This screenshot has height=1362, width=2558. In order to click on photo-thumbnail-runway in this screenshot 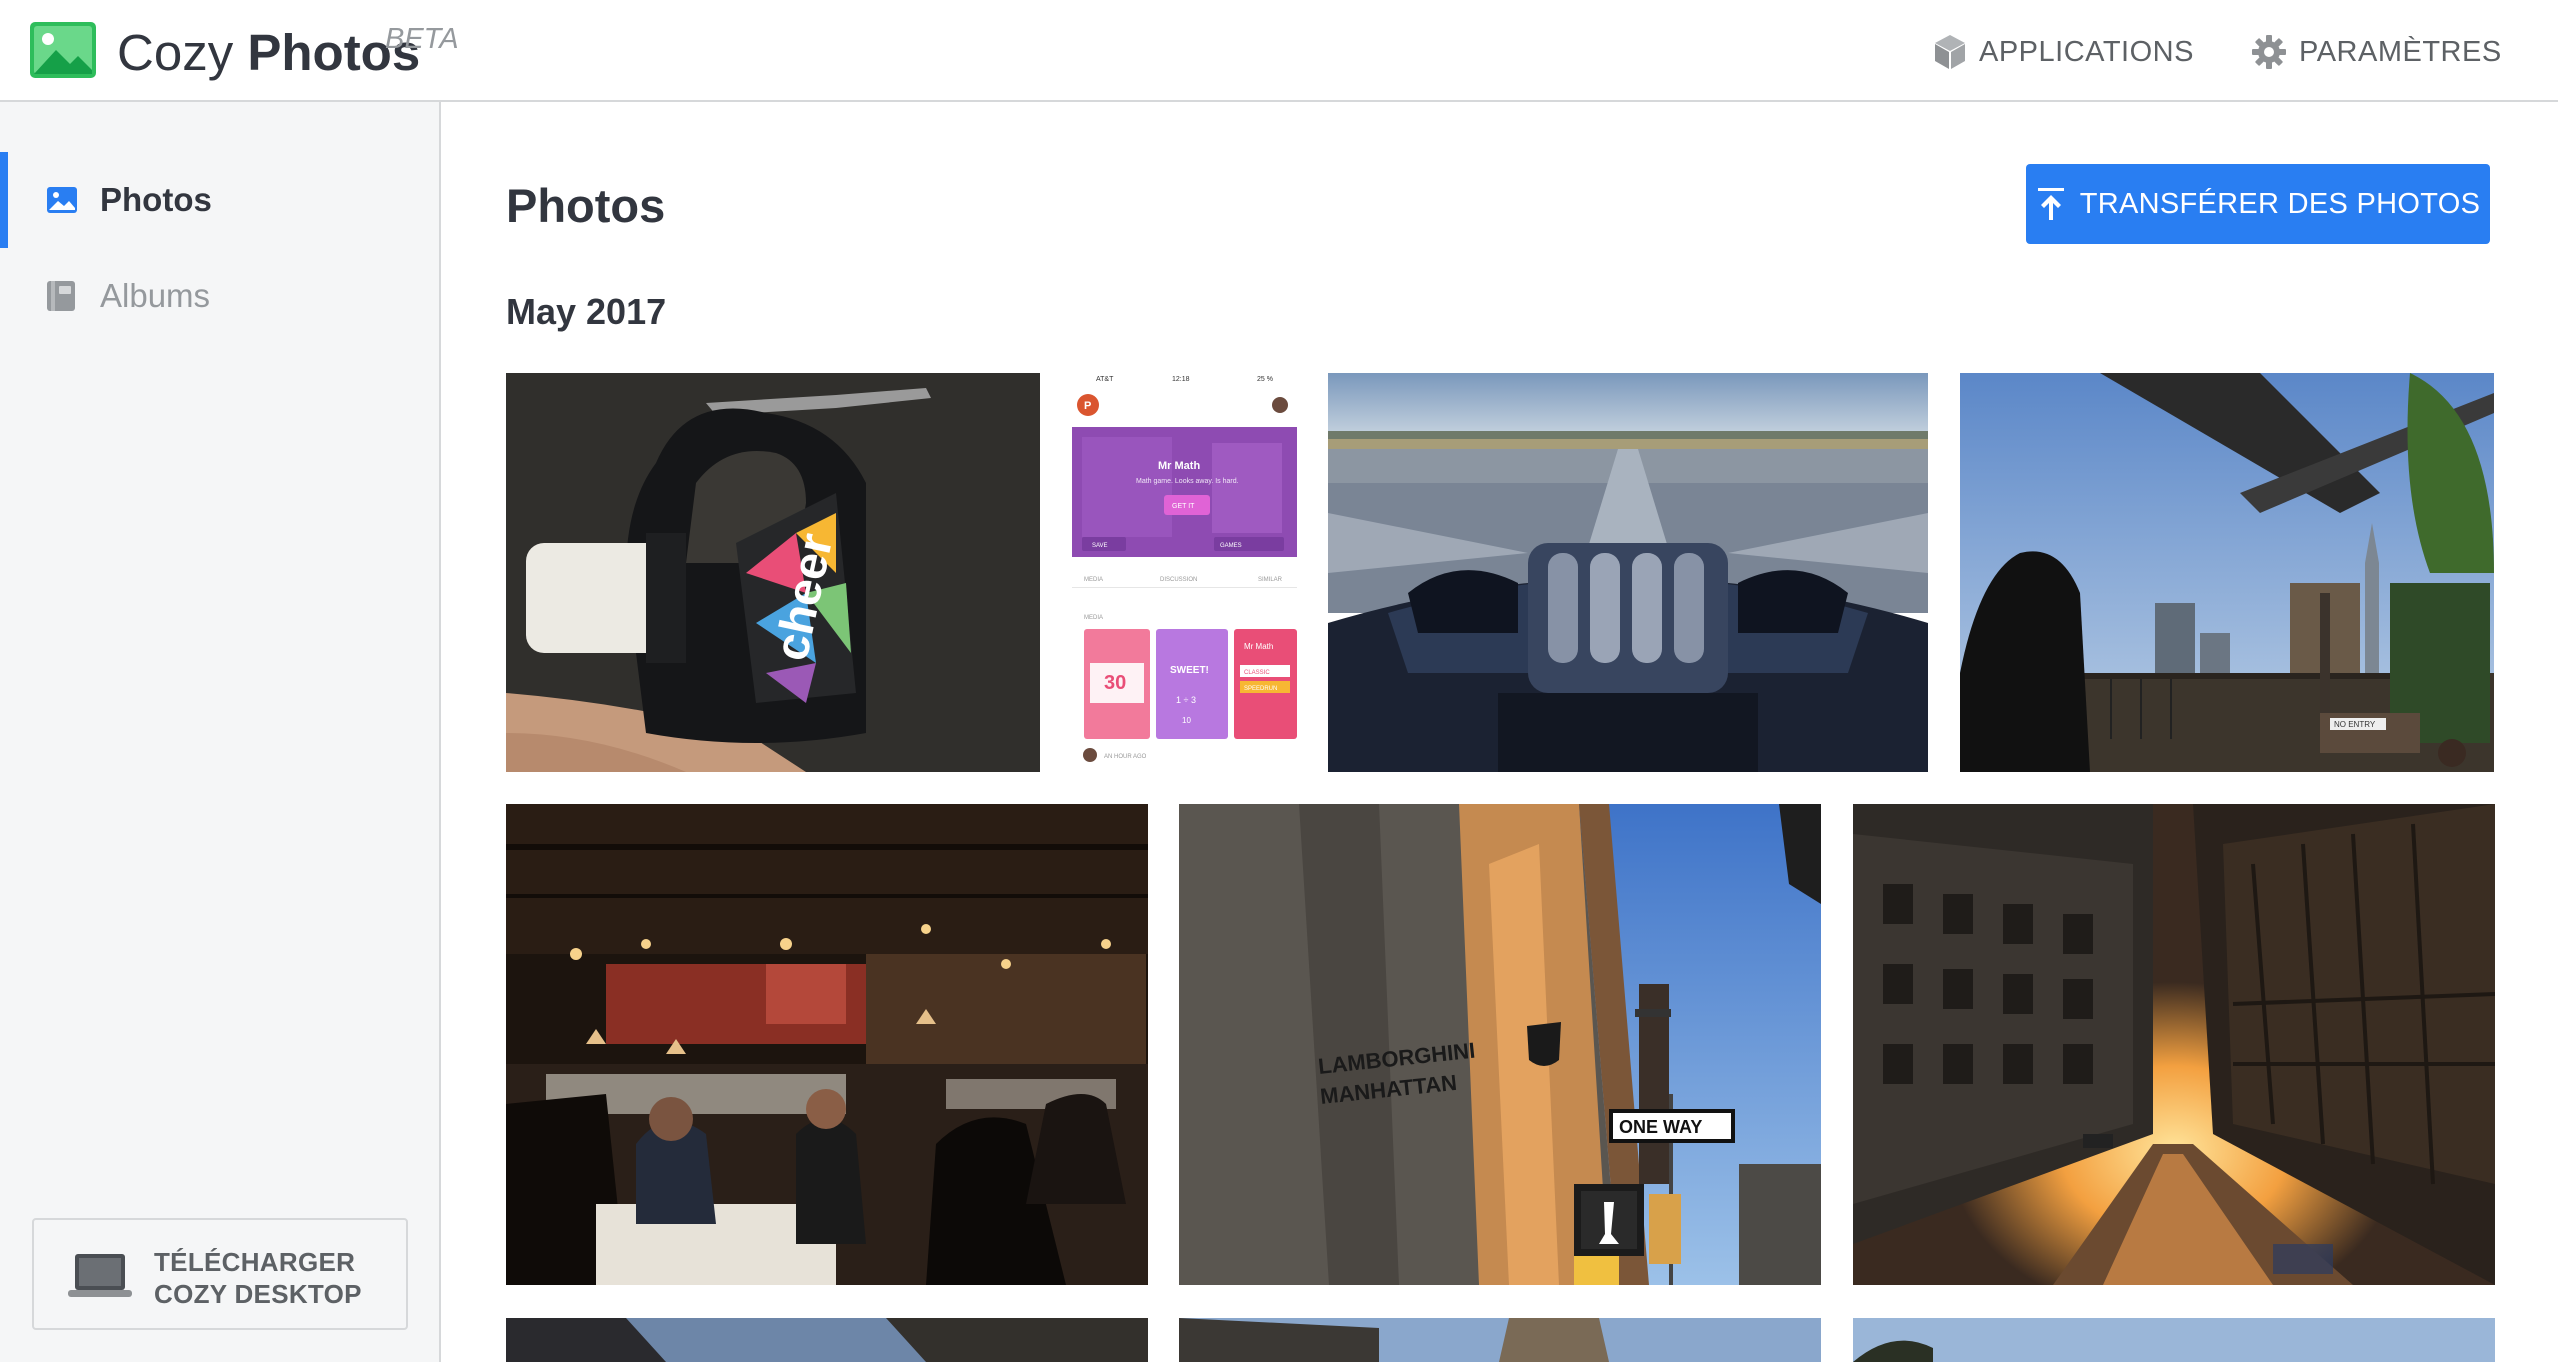, I will do `click(1628, 572)`.